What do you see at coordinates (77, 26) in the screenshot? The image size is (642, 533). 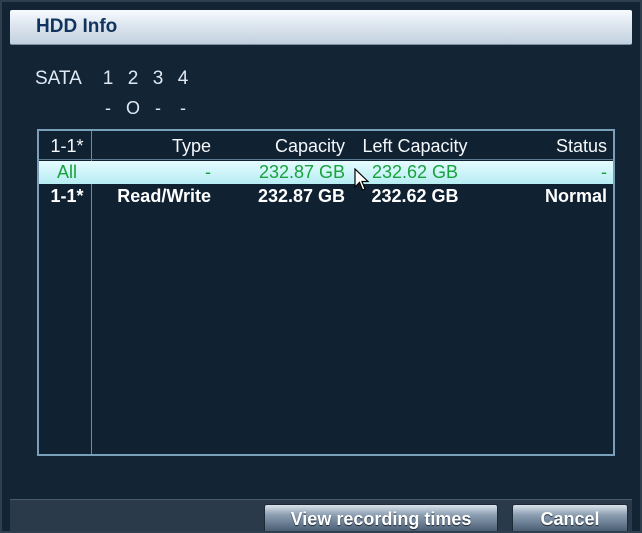 I see `window-title: HDD Info` at bounding box center [77, 26].